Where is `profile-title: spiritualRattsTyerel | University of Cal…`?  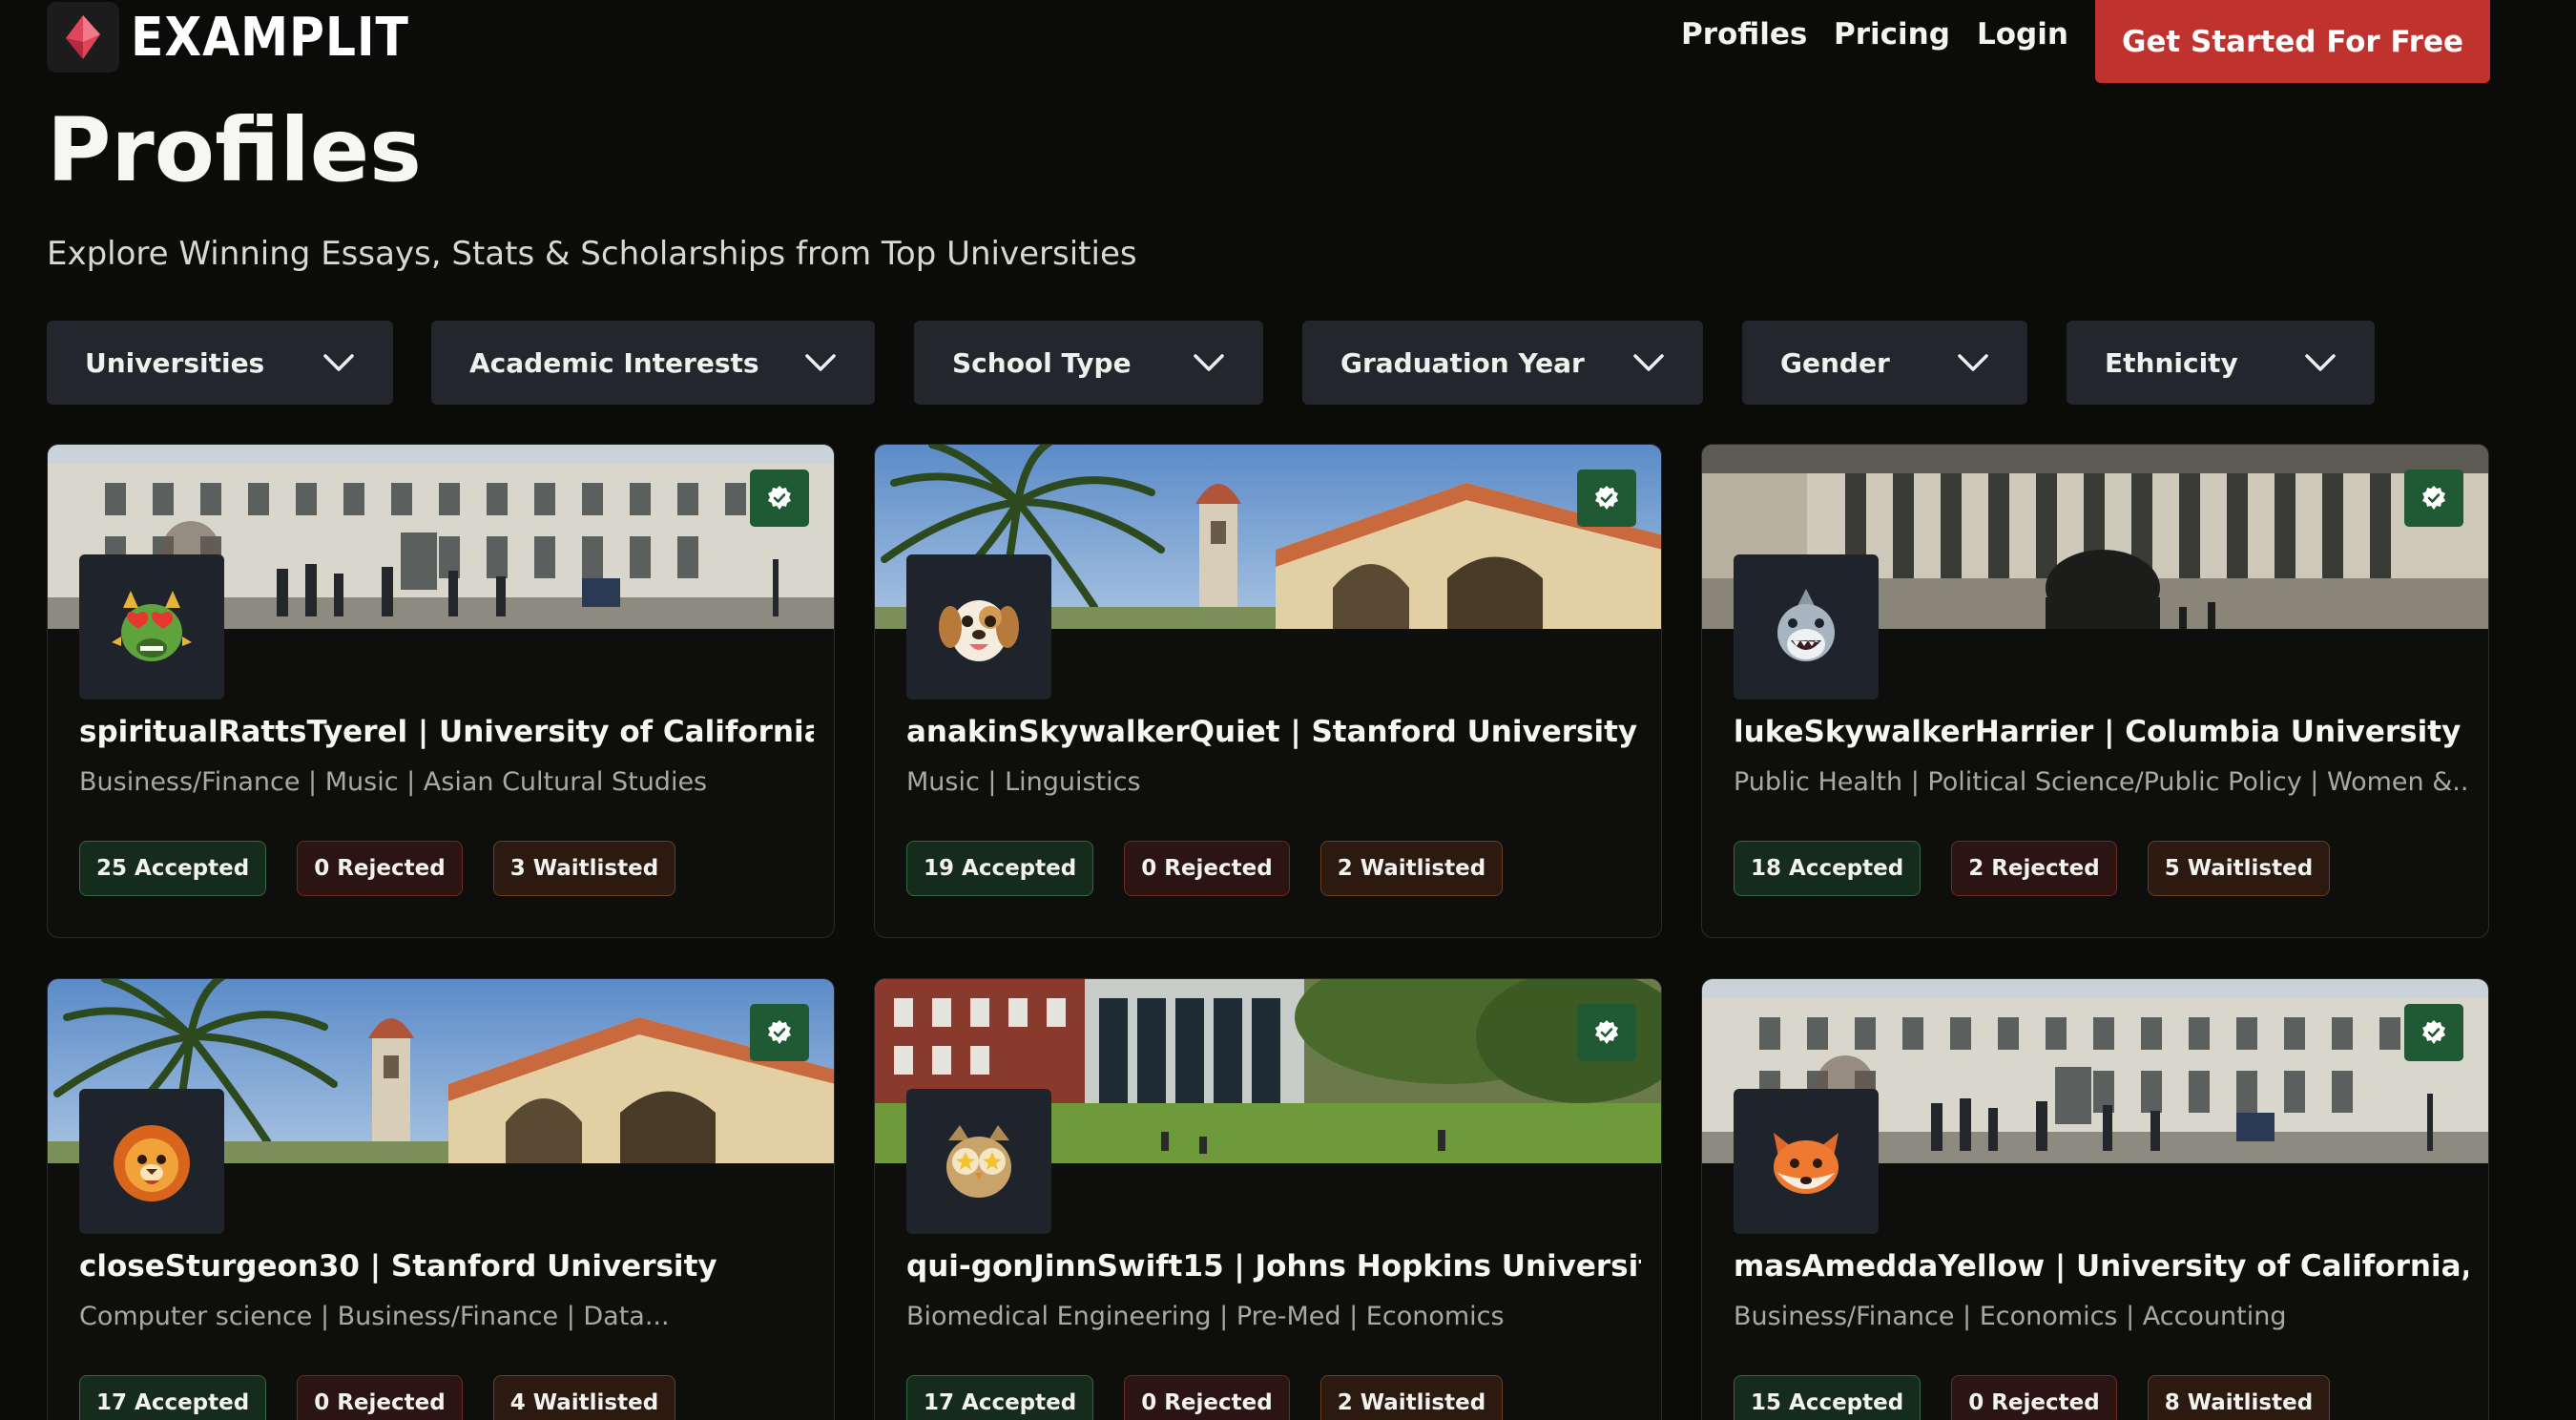 profile-title: spiritualRattsTyerel | University of Cal… is located at coordinates (446, 732).